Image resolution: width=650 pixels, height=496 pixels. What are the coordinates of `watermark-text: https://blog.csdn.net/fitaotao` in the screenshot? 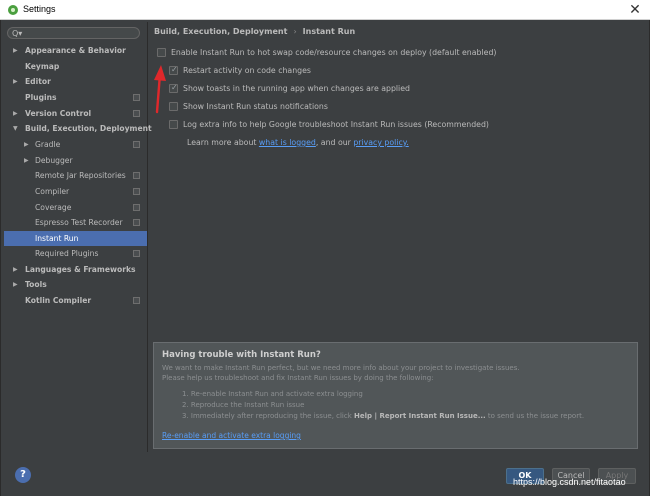 It's located at (569, 482).